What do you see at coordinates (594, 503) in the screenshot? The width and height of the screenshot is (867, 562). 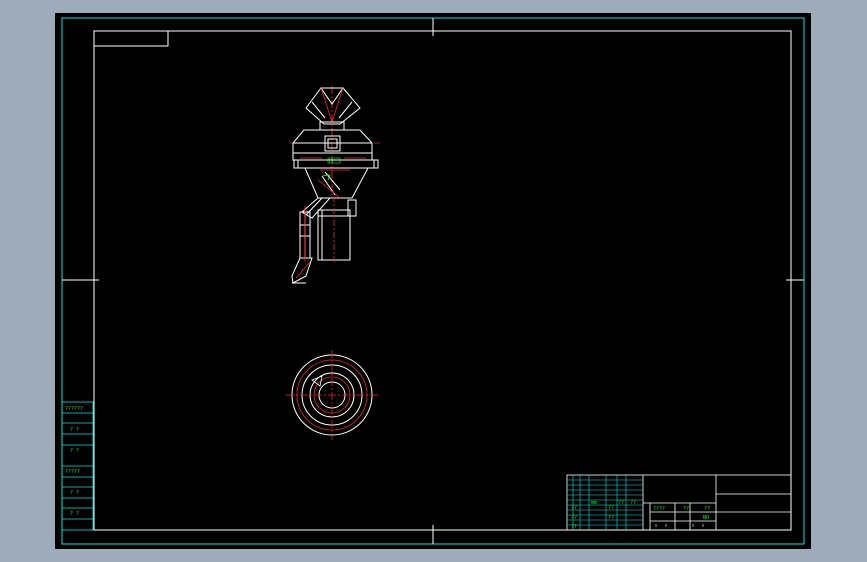 I see `title-cell-units: mm` at bounding box center [594, 503].